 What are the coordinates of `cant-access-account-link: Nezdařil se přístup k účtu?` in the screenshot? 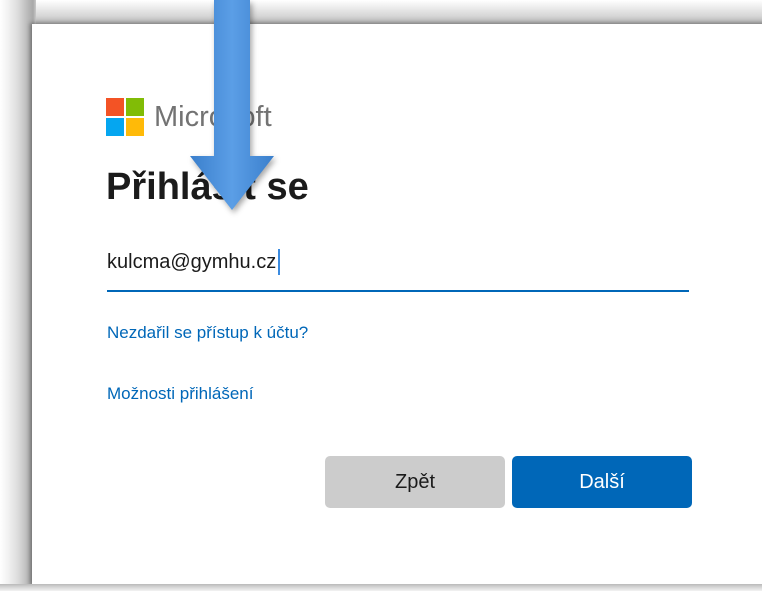 It's located at (207, 333).